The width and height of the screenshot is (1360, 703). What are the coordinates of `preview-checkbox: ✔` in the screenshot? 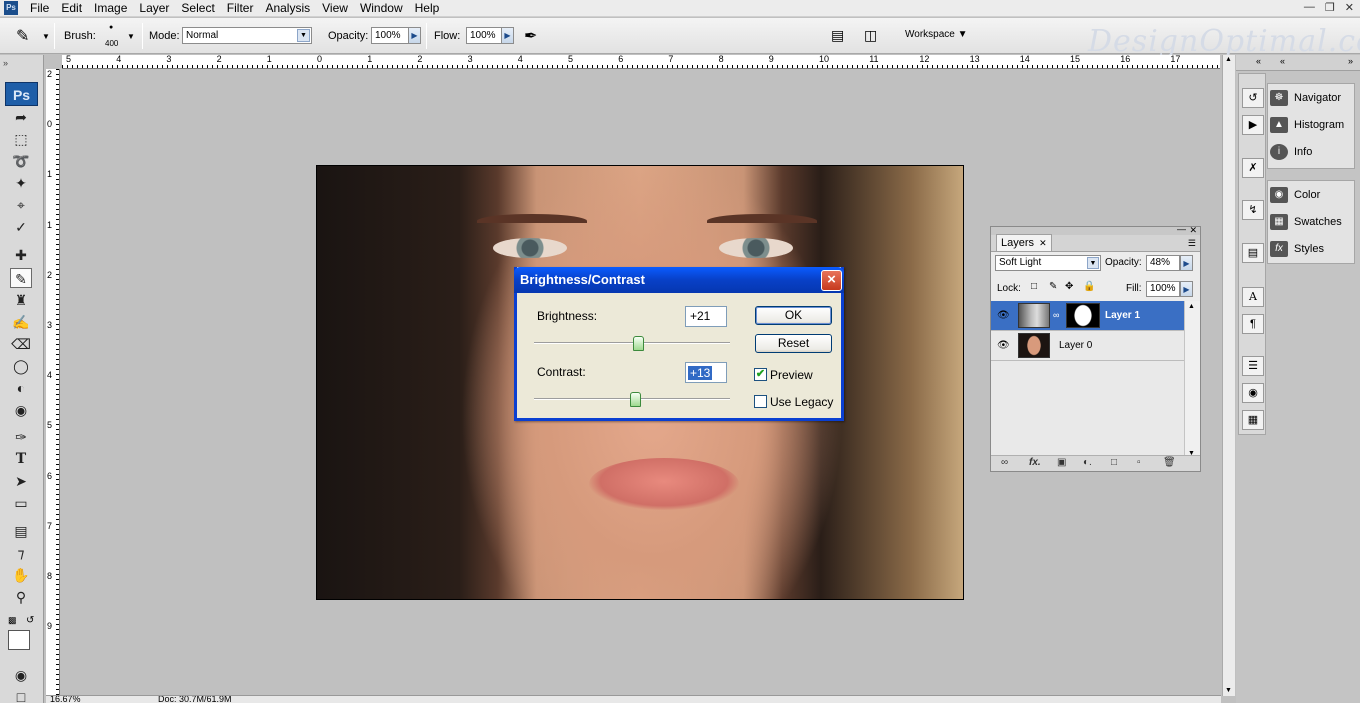 It's located at (760, 374).